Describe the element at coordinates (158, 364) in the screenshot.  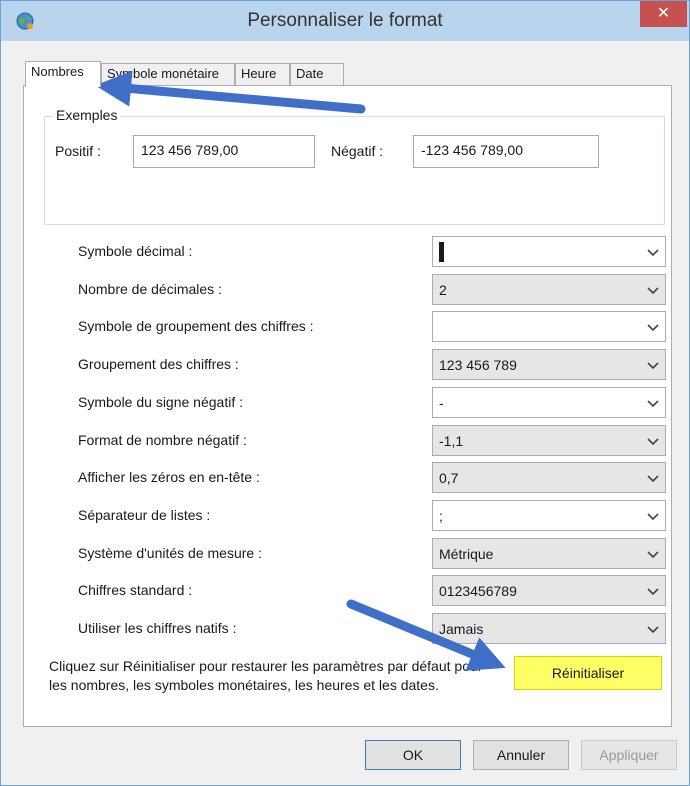
I see `setting-label: Groupement des chiffres :` at that location.